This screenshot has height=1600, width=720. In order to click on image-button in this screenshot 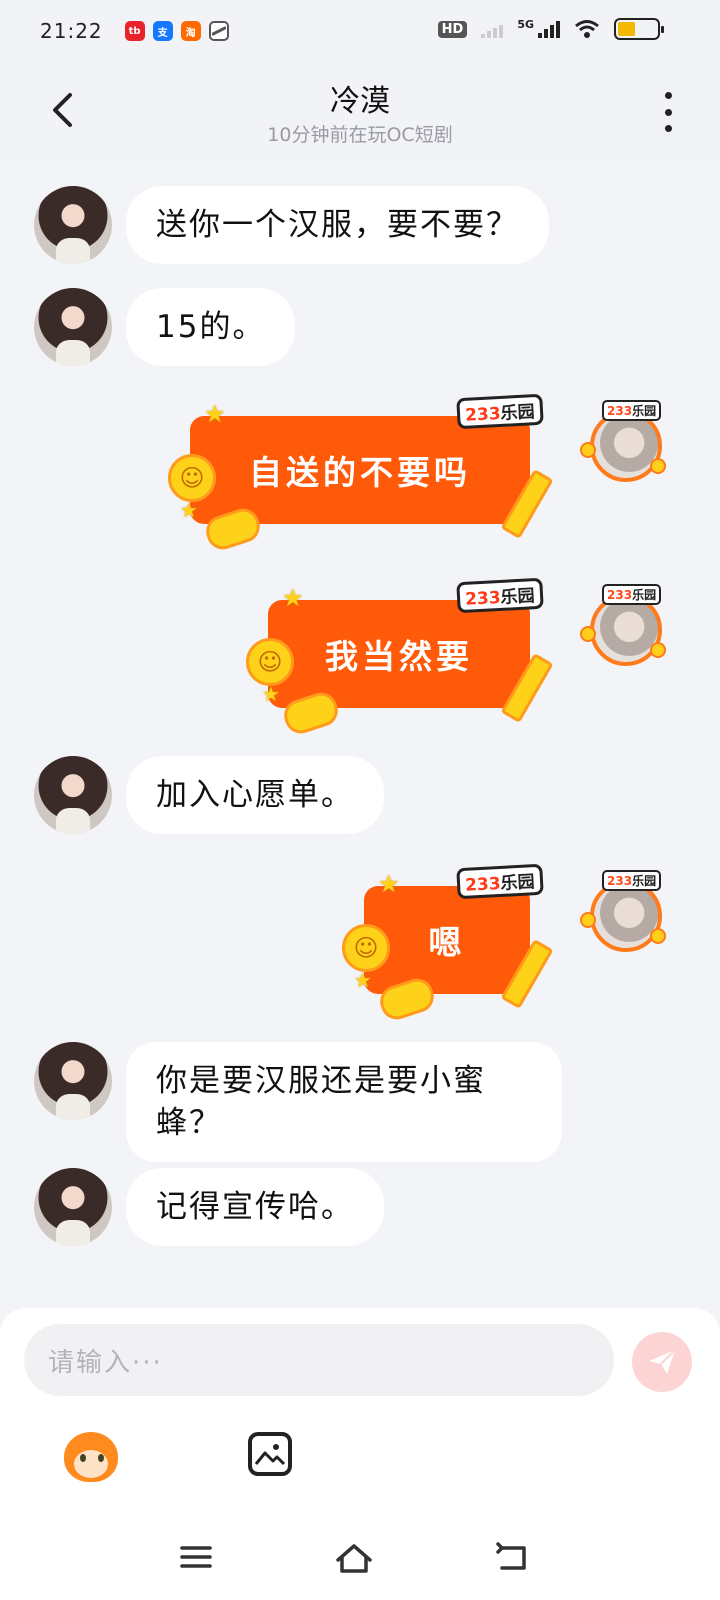, I will do `click(270, 1454)`.